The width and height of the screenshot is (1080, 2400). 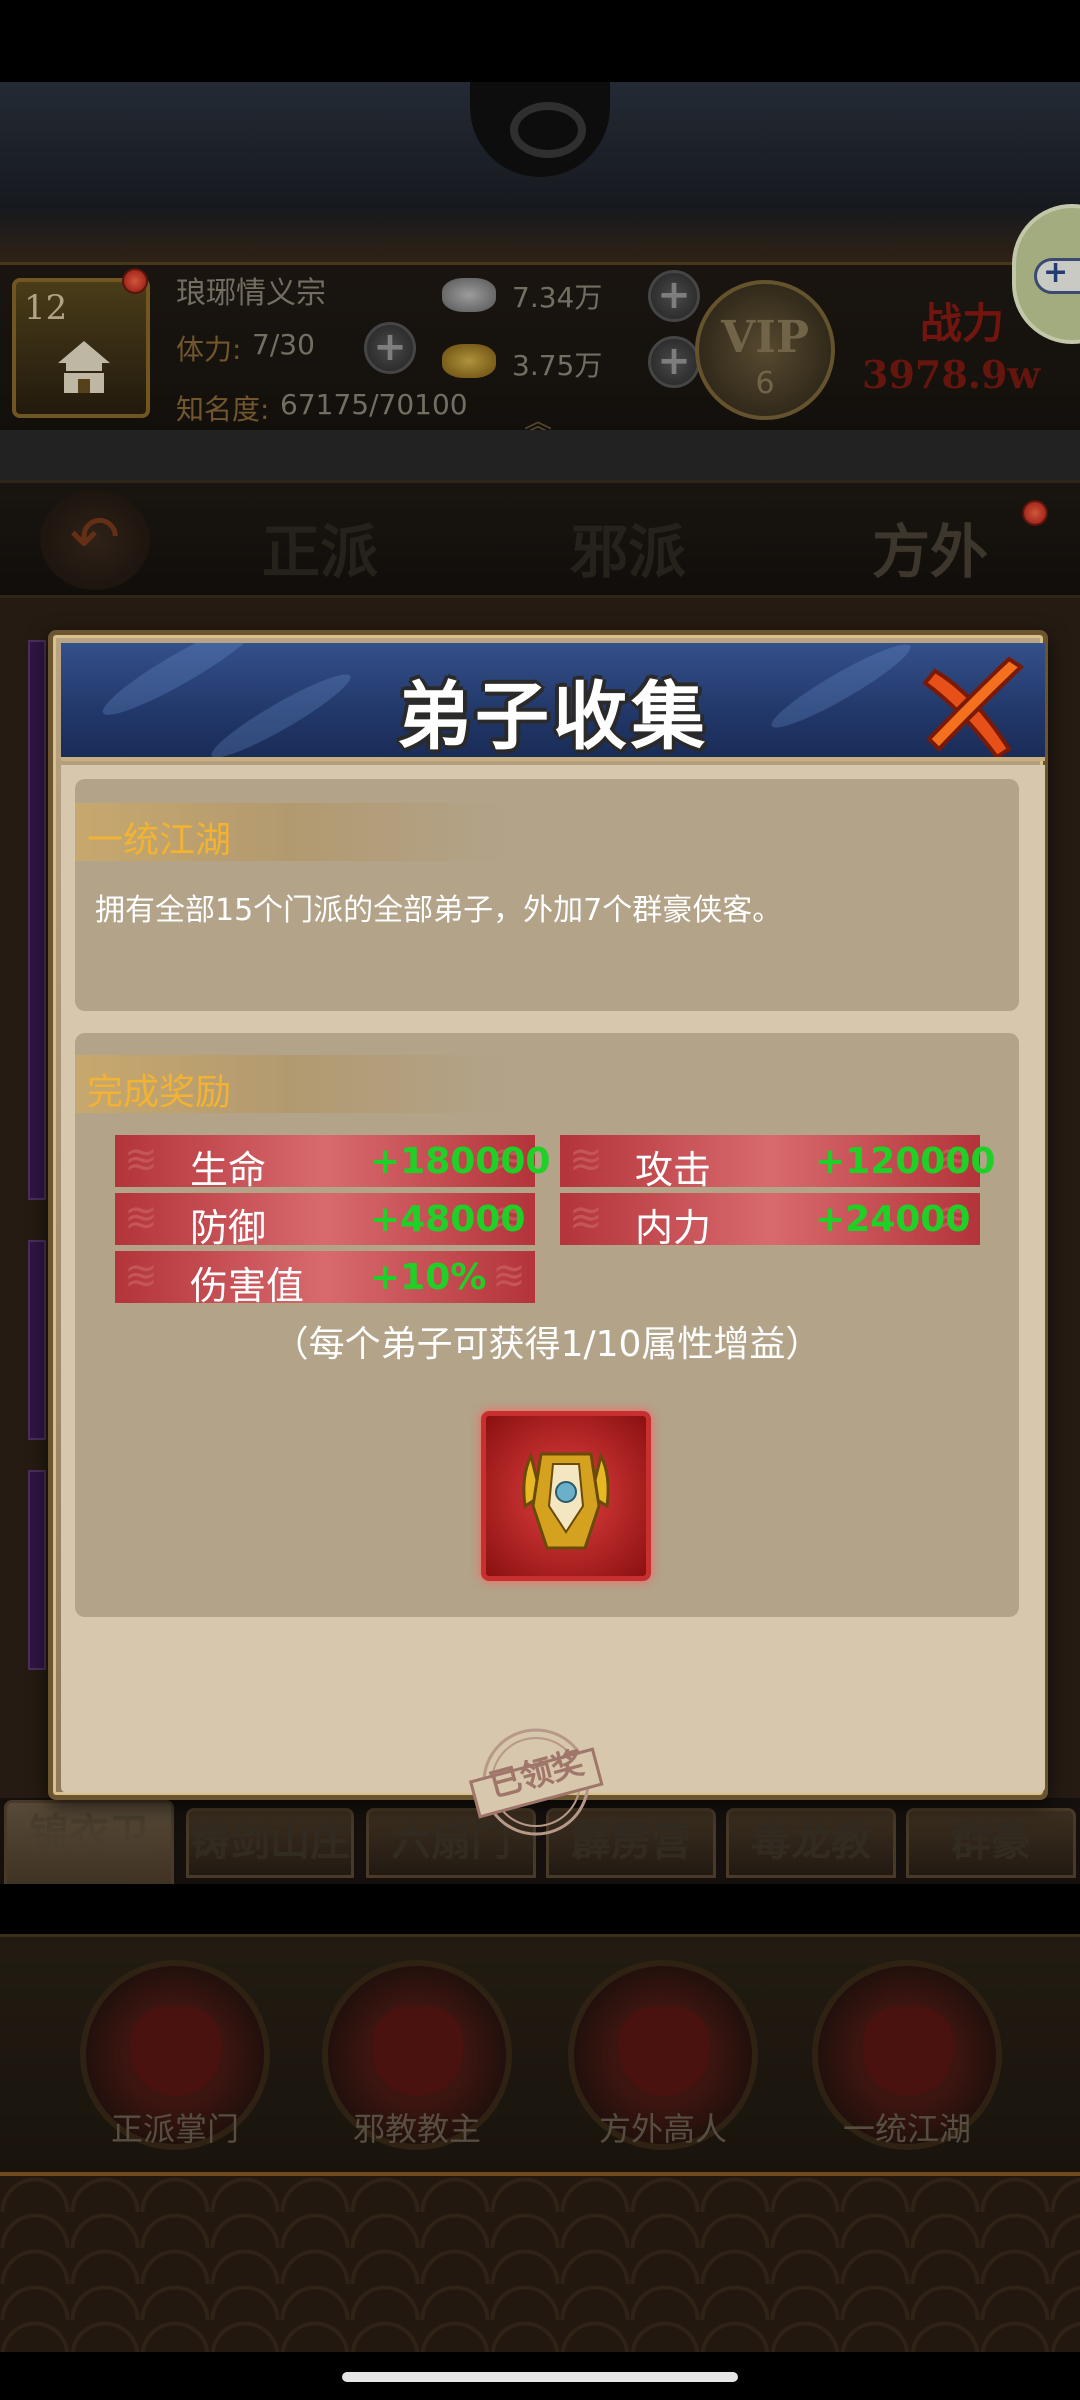 I want to click on dialog-title: 弟子收集, so click(x=553, y=717).